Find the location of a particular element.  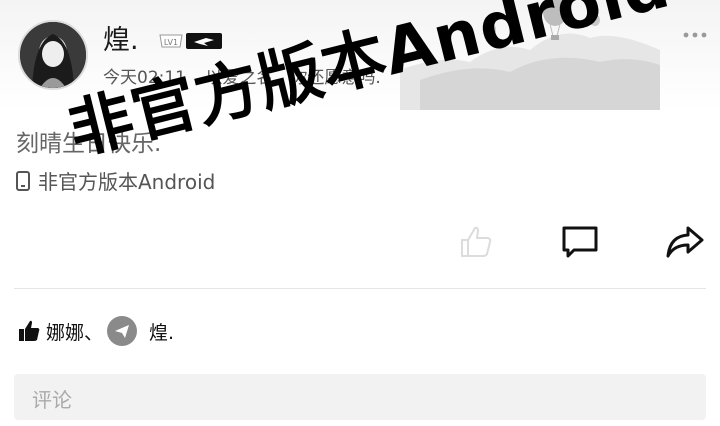

phone-icon is located at coordinates (23, 180).